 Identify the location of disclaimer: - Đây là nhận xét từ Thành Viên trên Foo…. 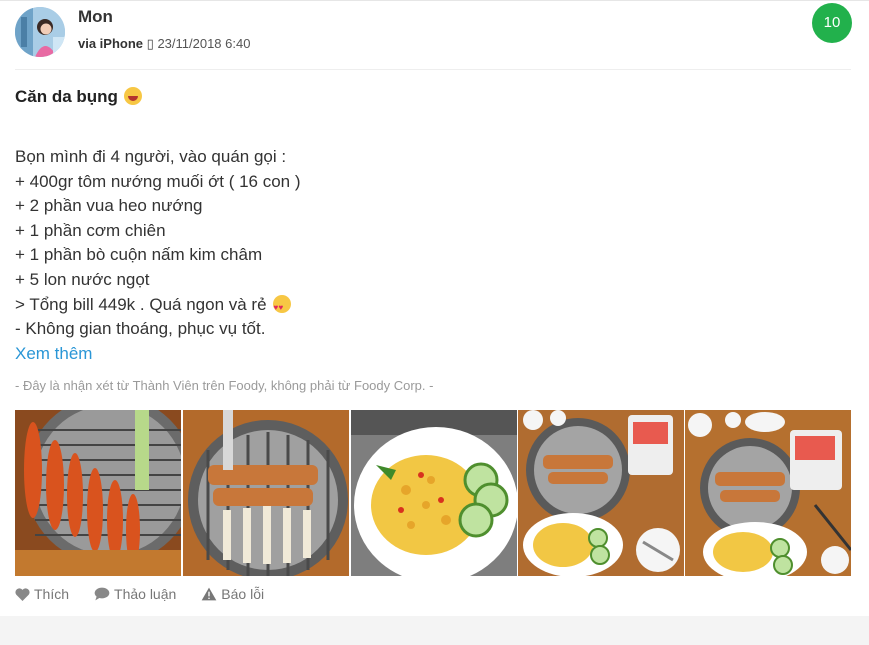
(224, 385).